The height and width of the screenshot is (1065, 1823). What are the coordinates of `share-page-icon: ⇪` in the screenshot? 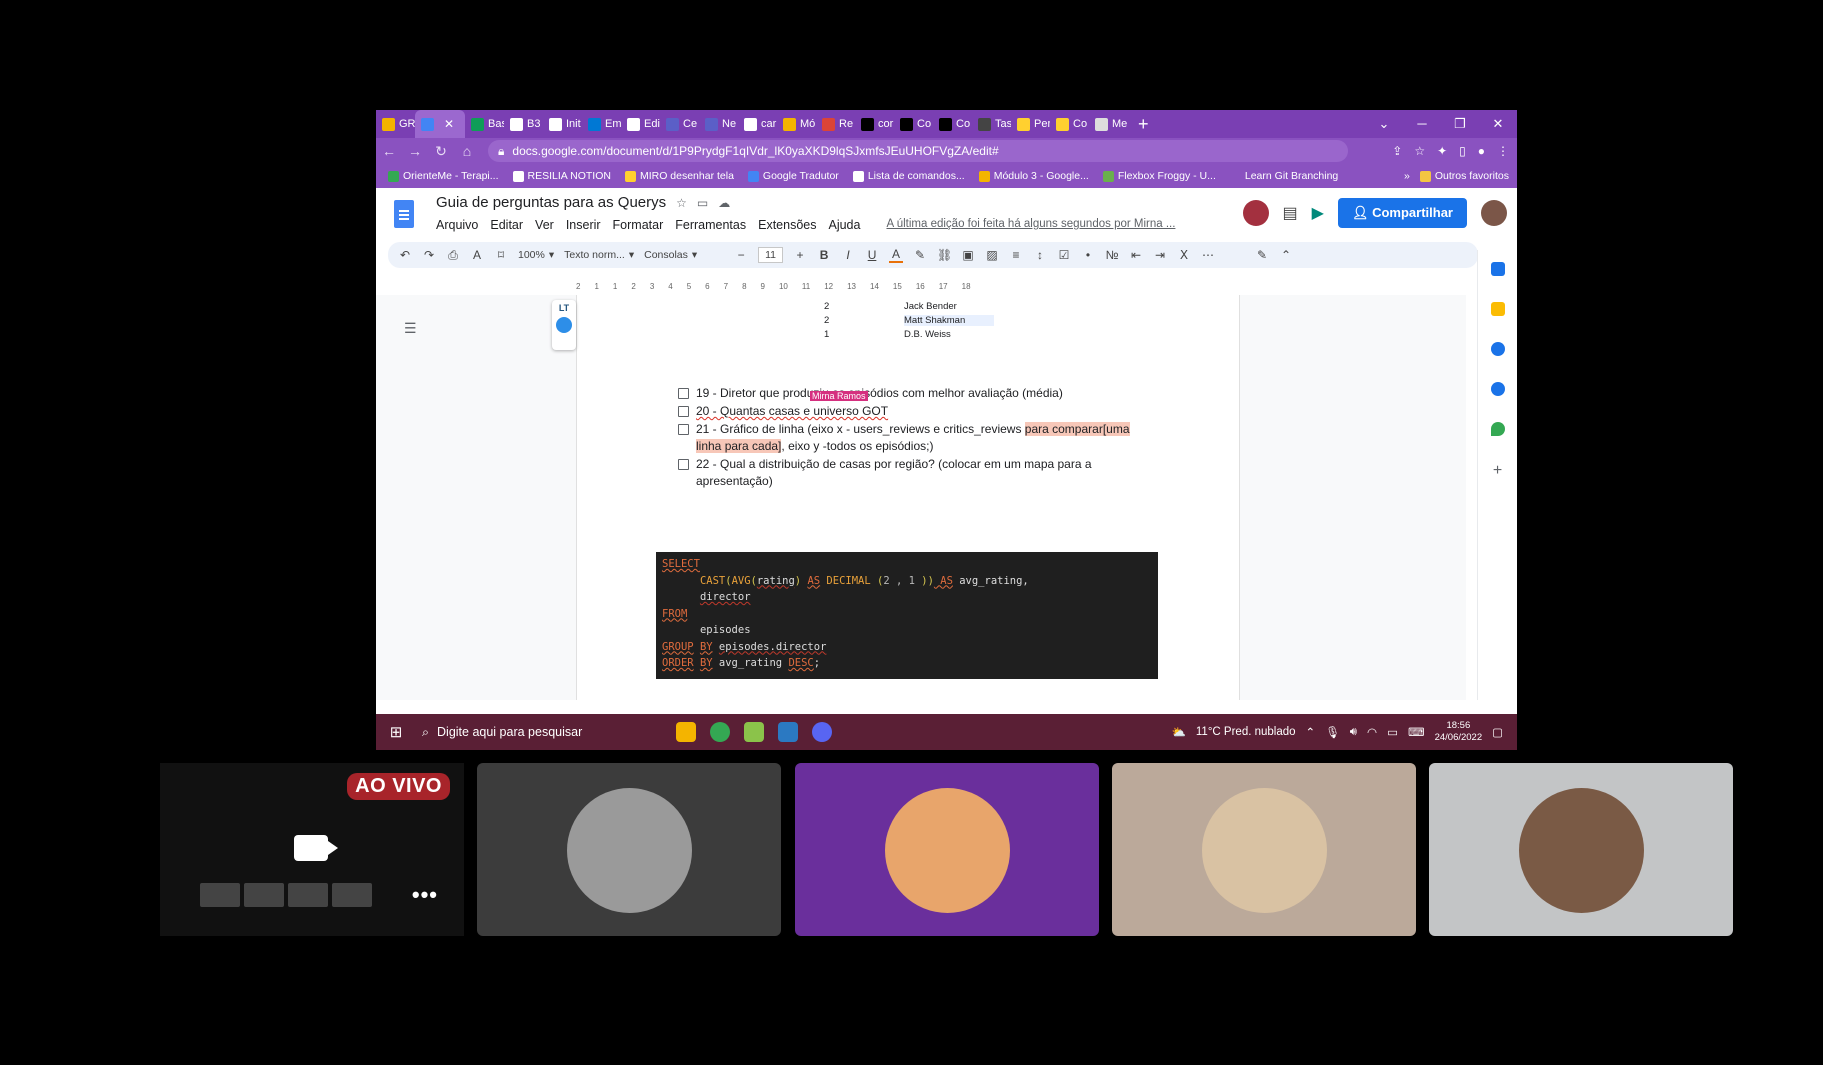 It's located at (1397, 151).